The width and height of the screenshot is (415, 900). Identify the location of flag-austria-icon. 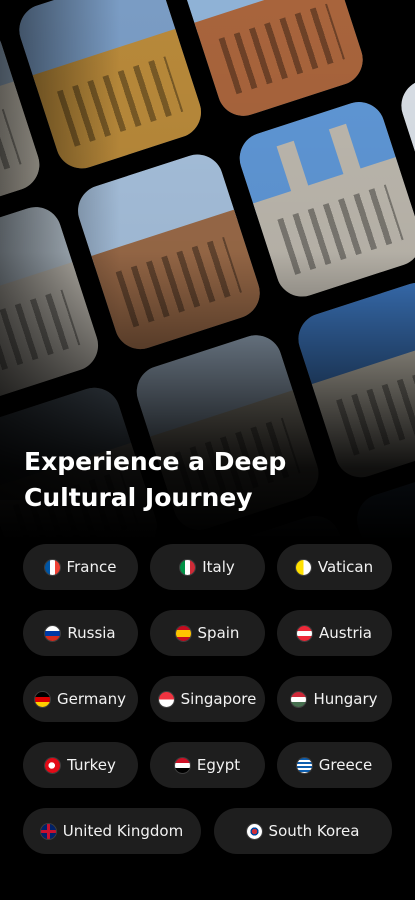
(304, 633).